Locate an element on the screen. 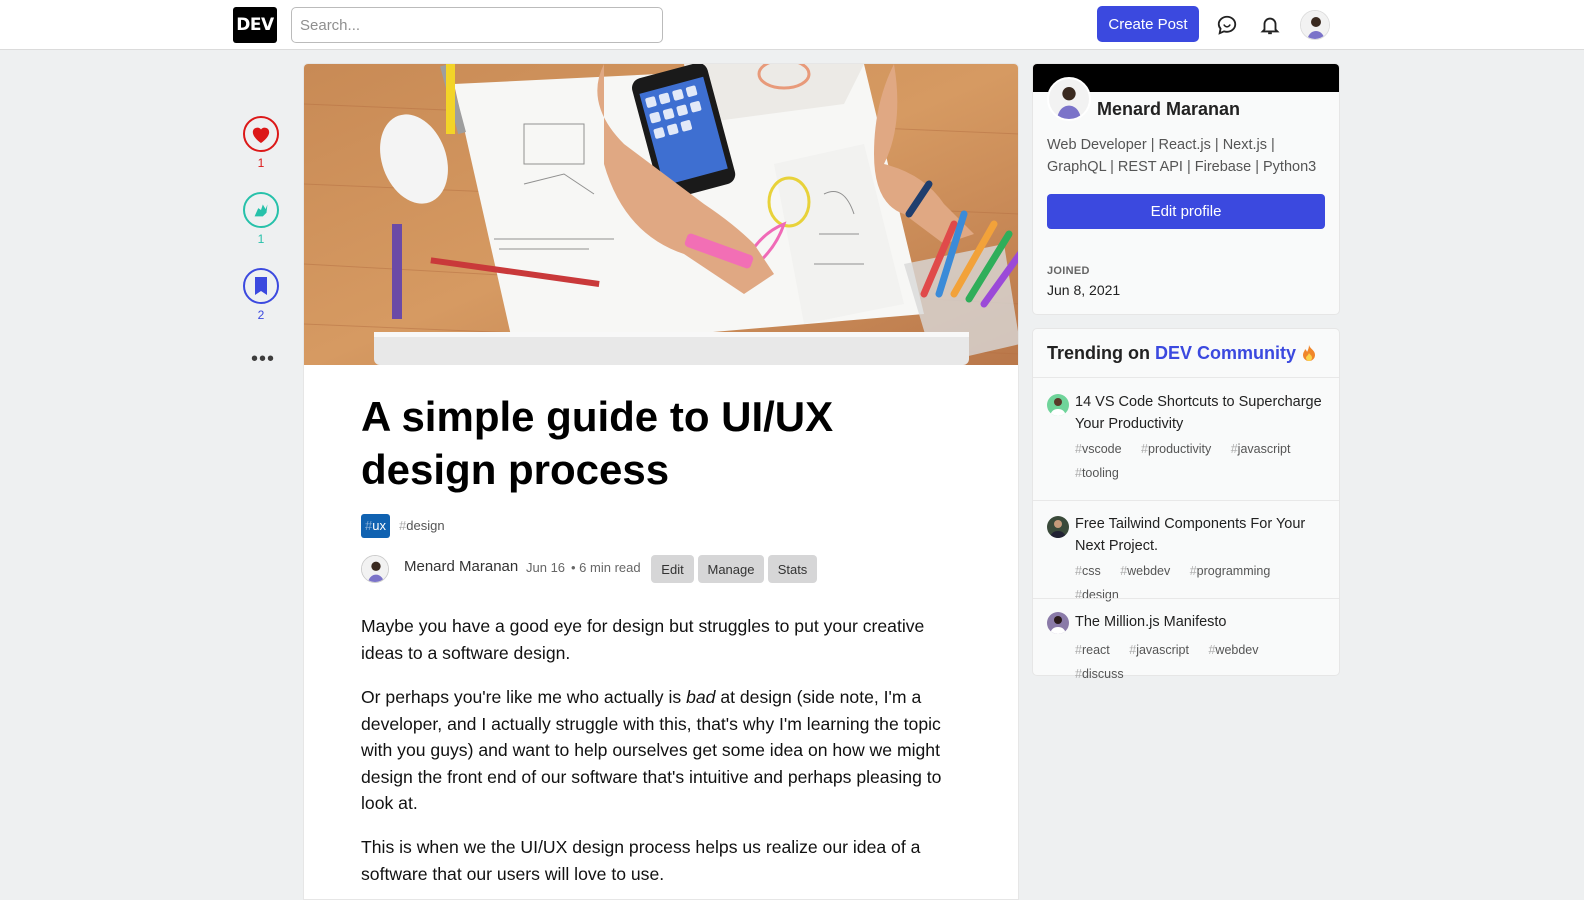  bell-icon is located at coordinates (1270, 25).